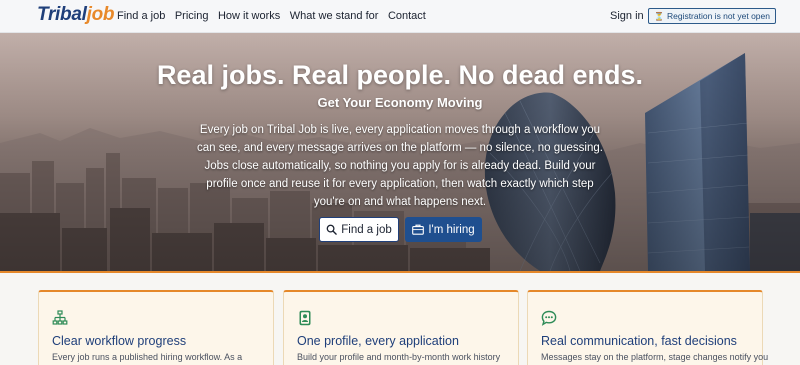 The width and height of the screenshot is (800, 365). I want to click on registration-status-text: Registration is not yet open, so click(718, 16).